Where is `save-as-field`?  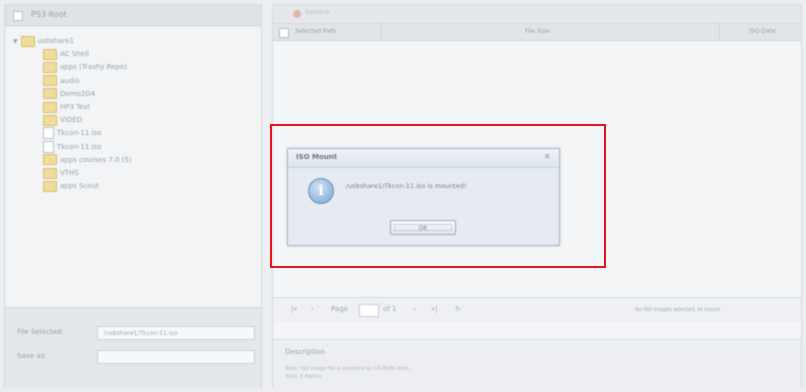
save-as-field is located at coordinates (176, 357).